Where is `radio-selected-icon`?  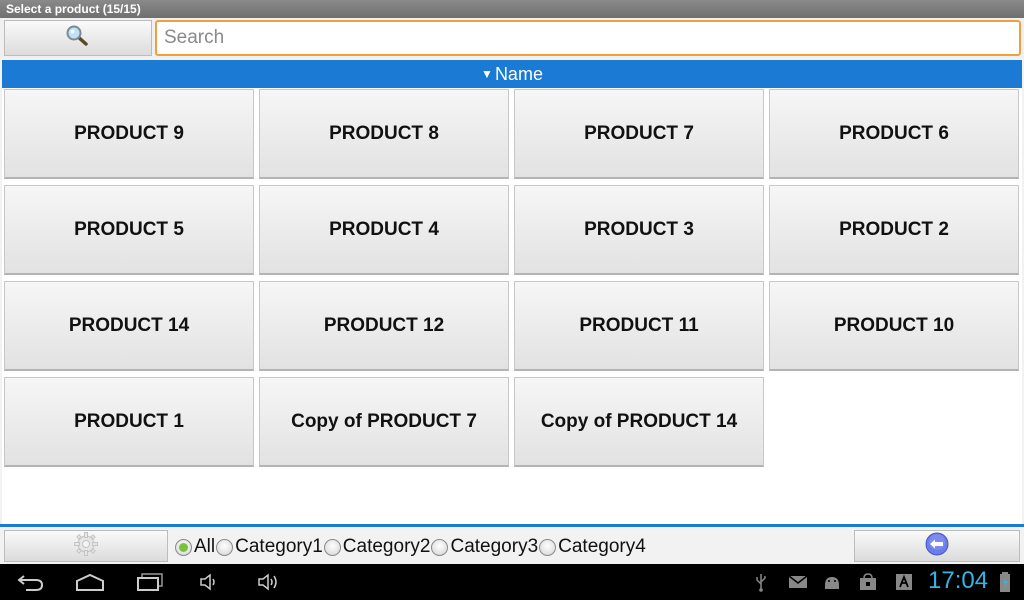 radio-selected-icon is located at coordinates (183, 547).